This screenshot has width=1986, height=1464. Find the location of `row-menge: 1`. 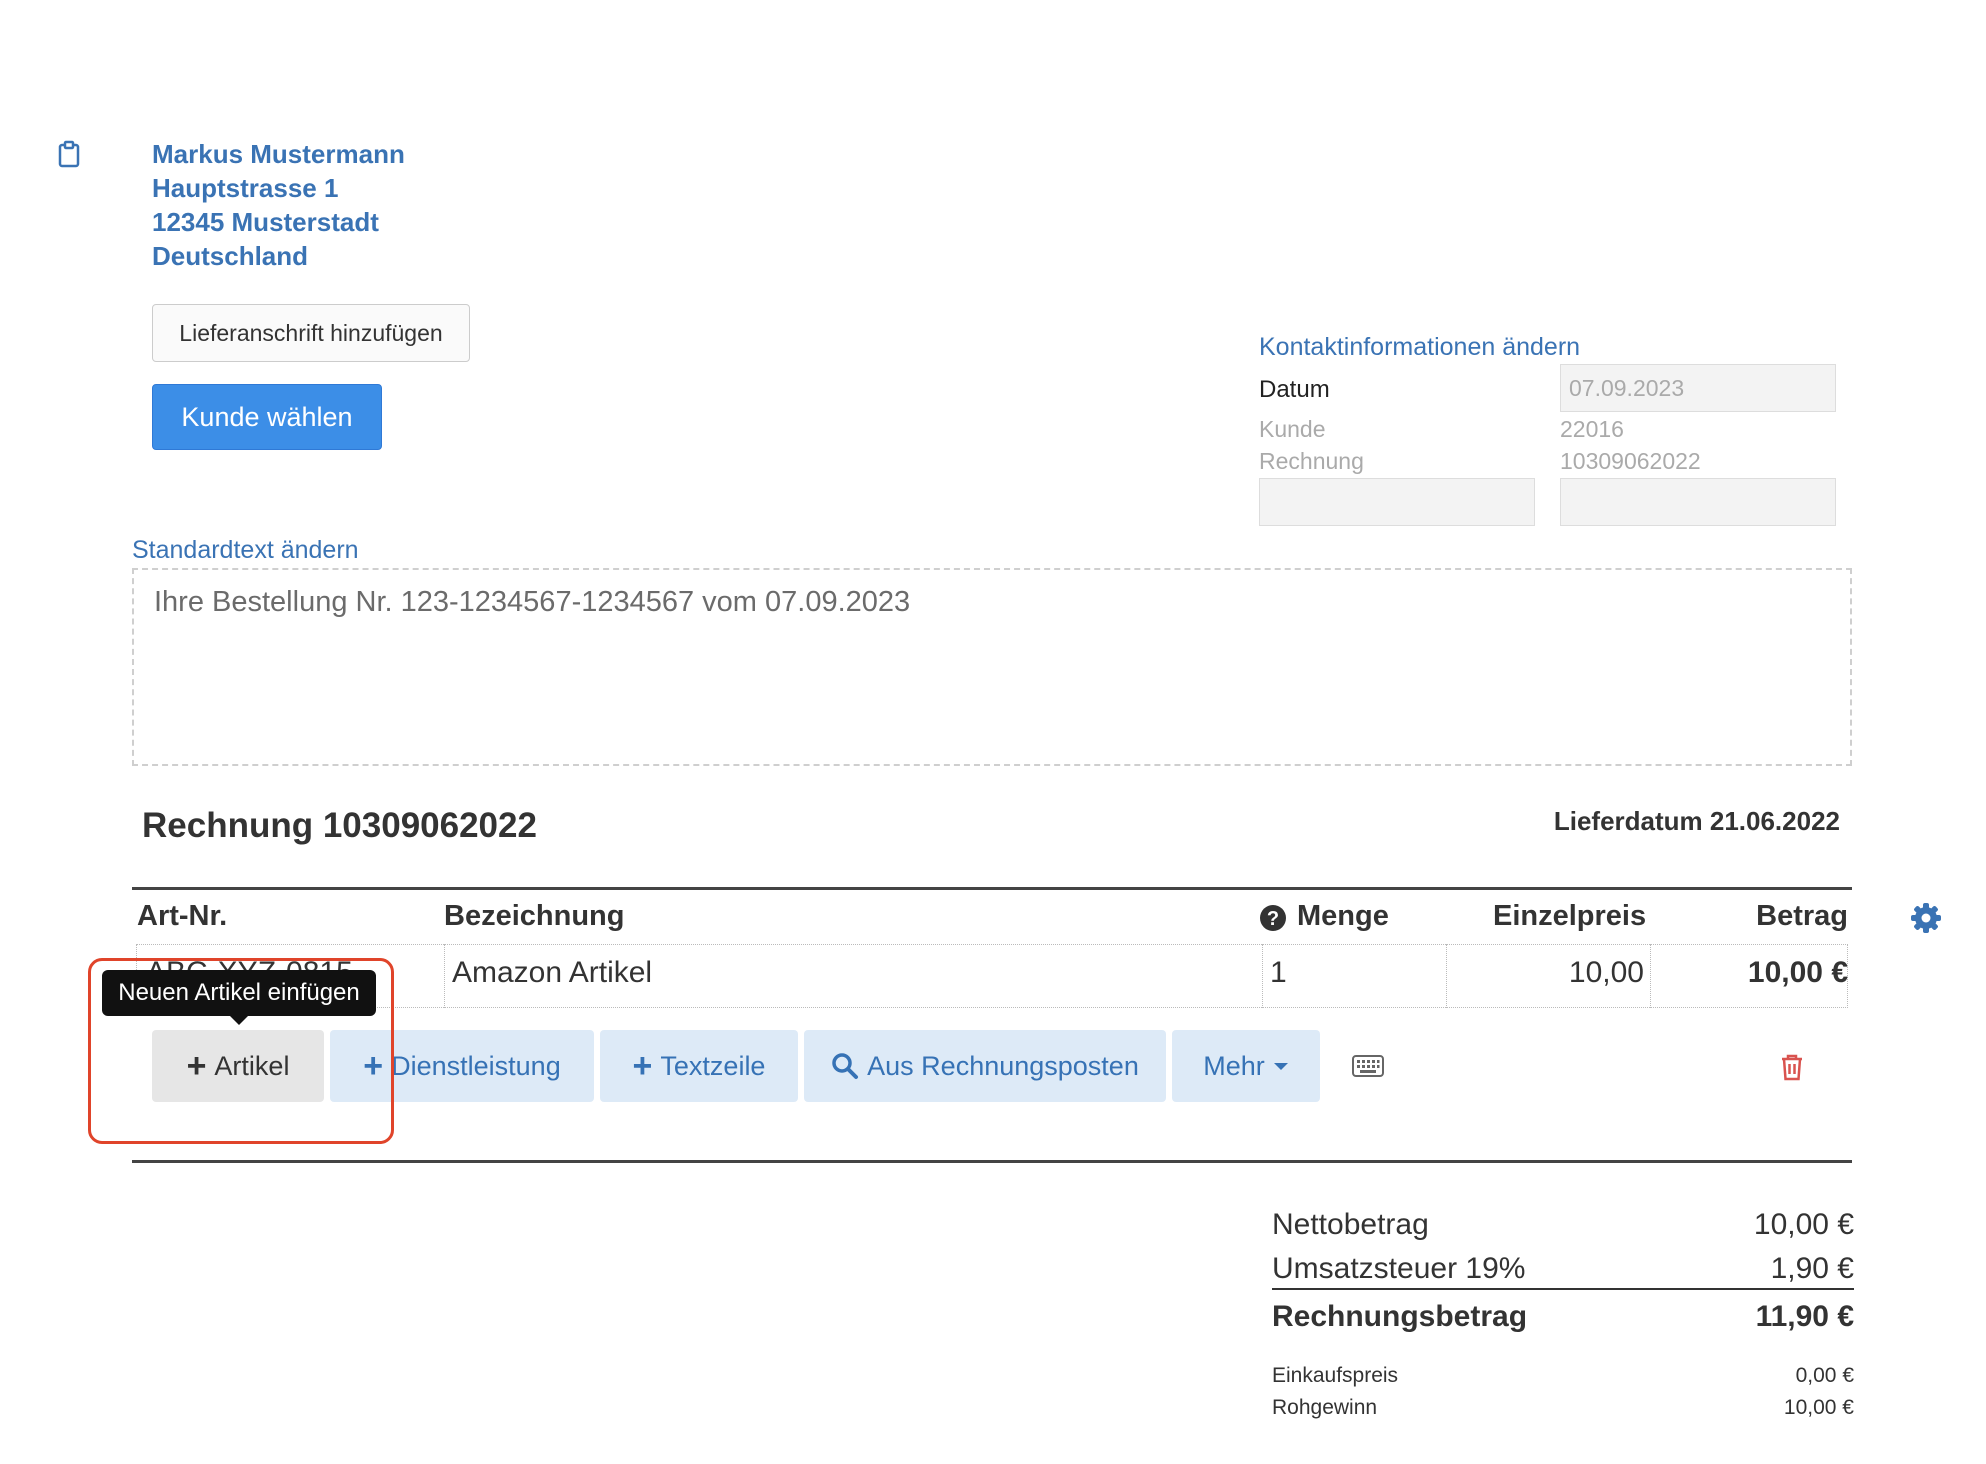

row-menge: 1 is located at coordinates (1278, 973).